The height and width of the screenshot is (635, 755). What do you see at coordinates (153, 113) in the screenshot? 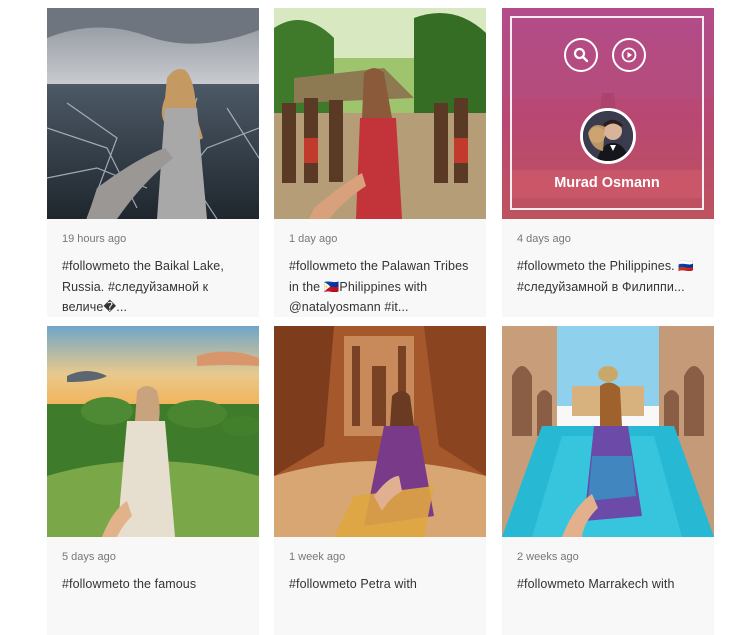
I see `post-photo-baikal` at bounding box center [153, 113].